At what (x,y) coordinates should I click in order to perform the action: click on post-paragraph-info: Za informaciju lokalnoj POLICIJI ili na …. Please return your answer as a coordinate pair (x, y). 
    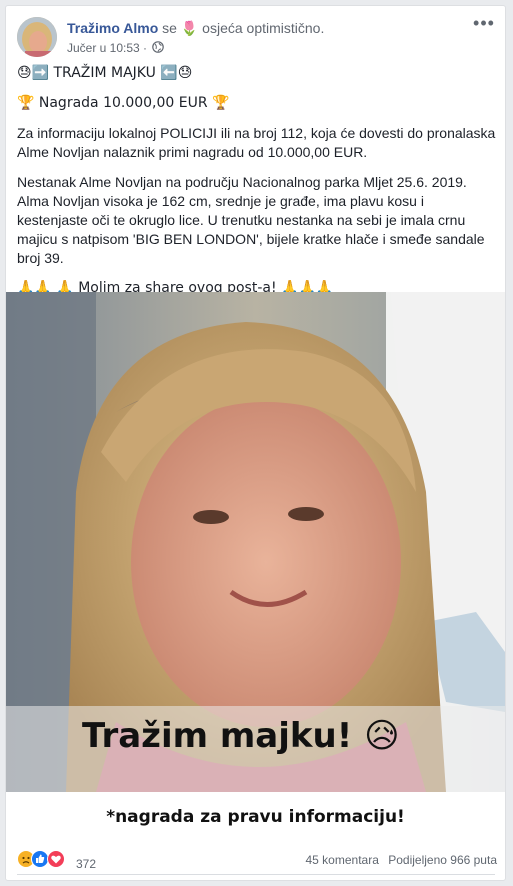
    Looking at the image, I should click on (256, 142).